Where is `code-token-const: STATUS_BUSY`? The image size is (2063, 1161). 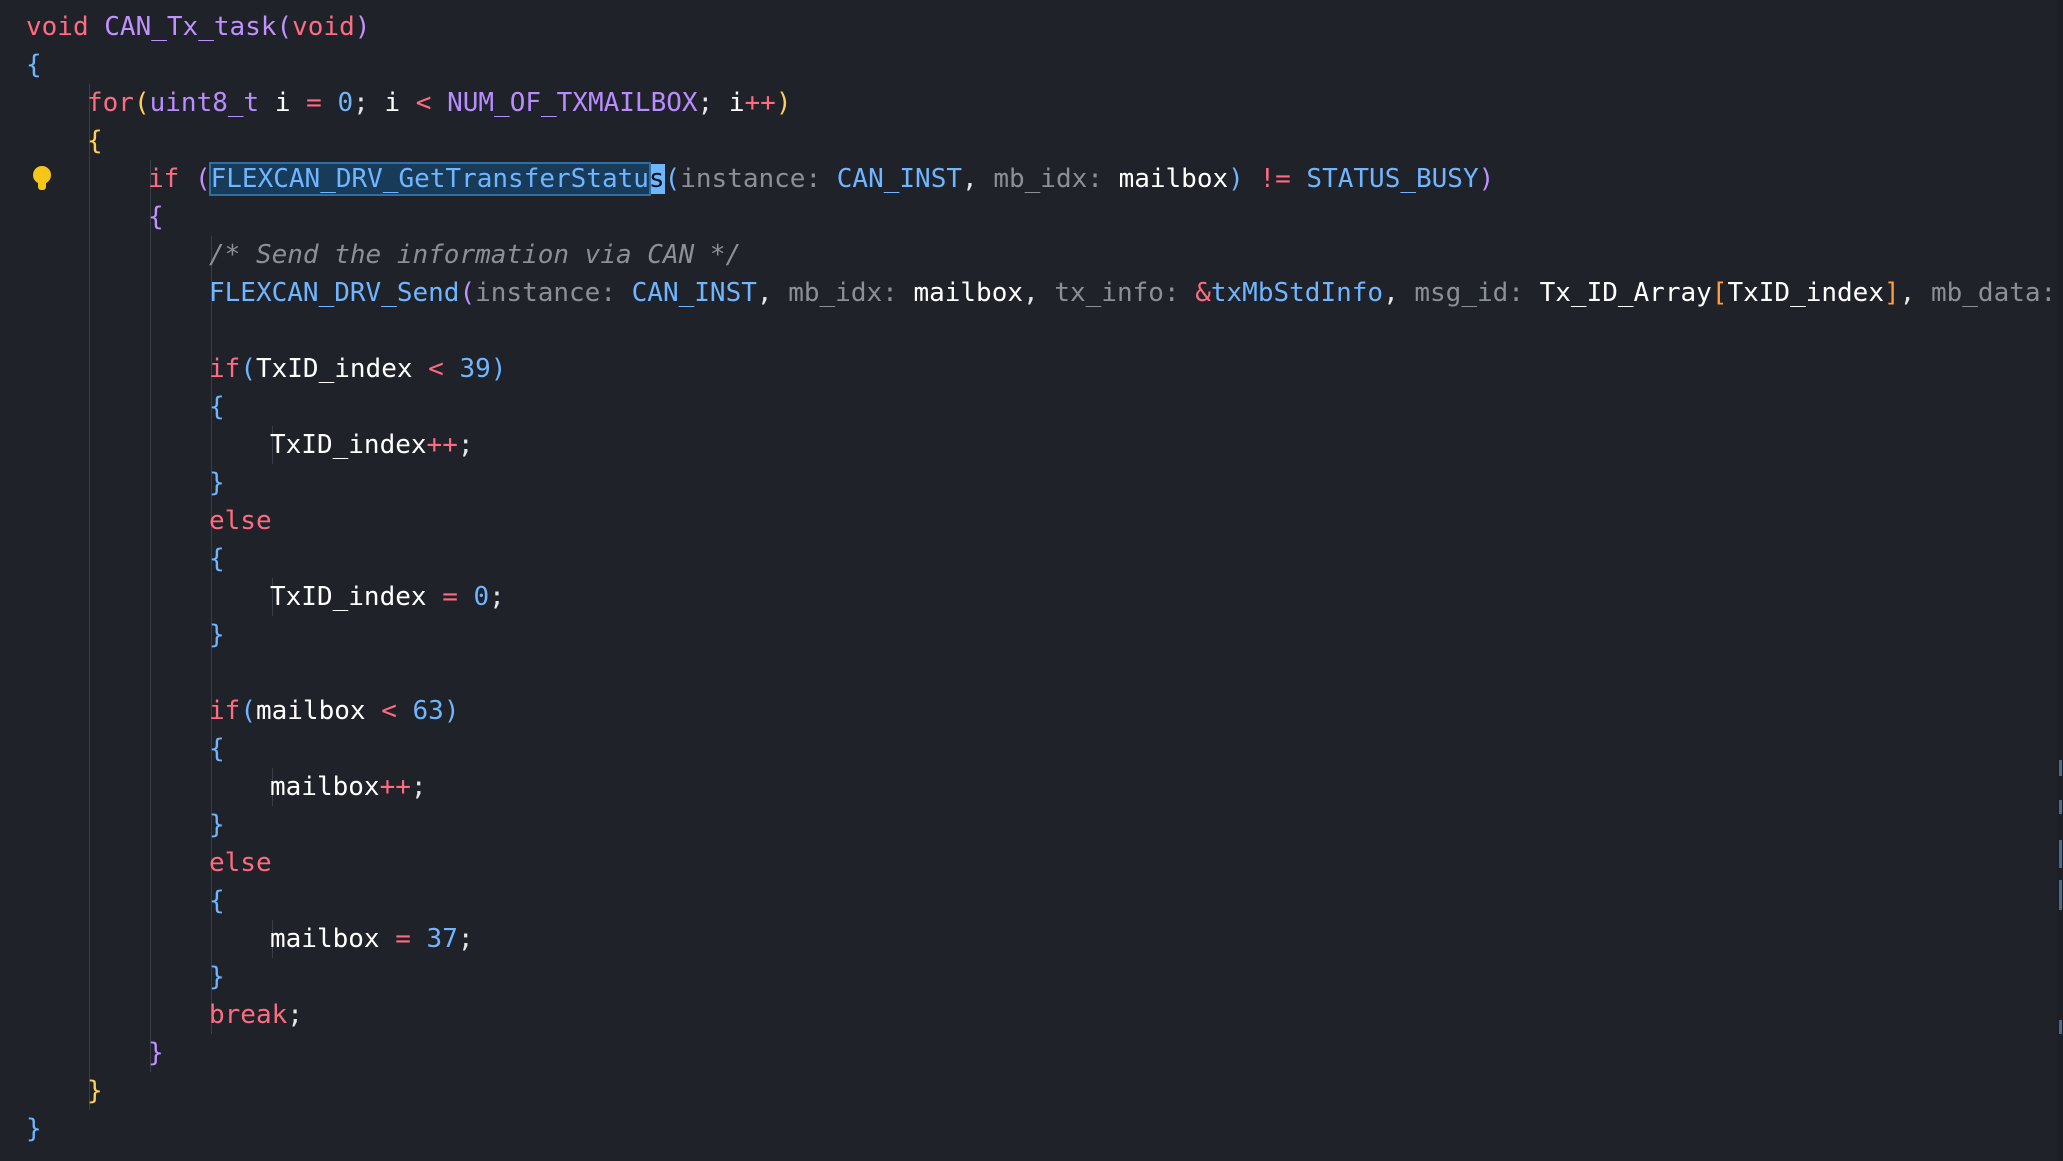 code-token-const: STATUS_BUSY is located at coordinates (1392, 179).